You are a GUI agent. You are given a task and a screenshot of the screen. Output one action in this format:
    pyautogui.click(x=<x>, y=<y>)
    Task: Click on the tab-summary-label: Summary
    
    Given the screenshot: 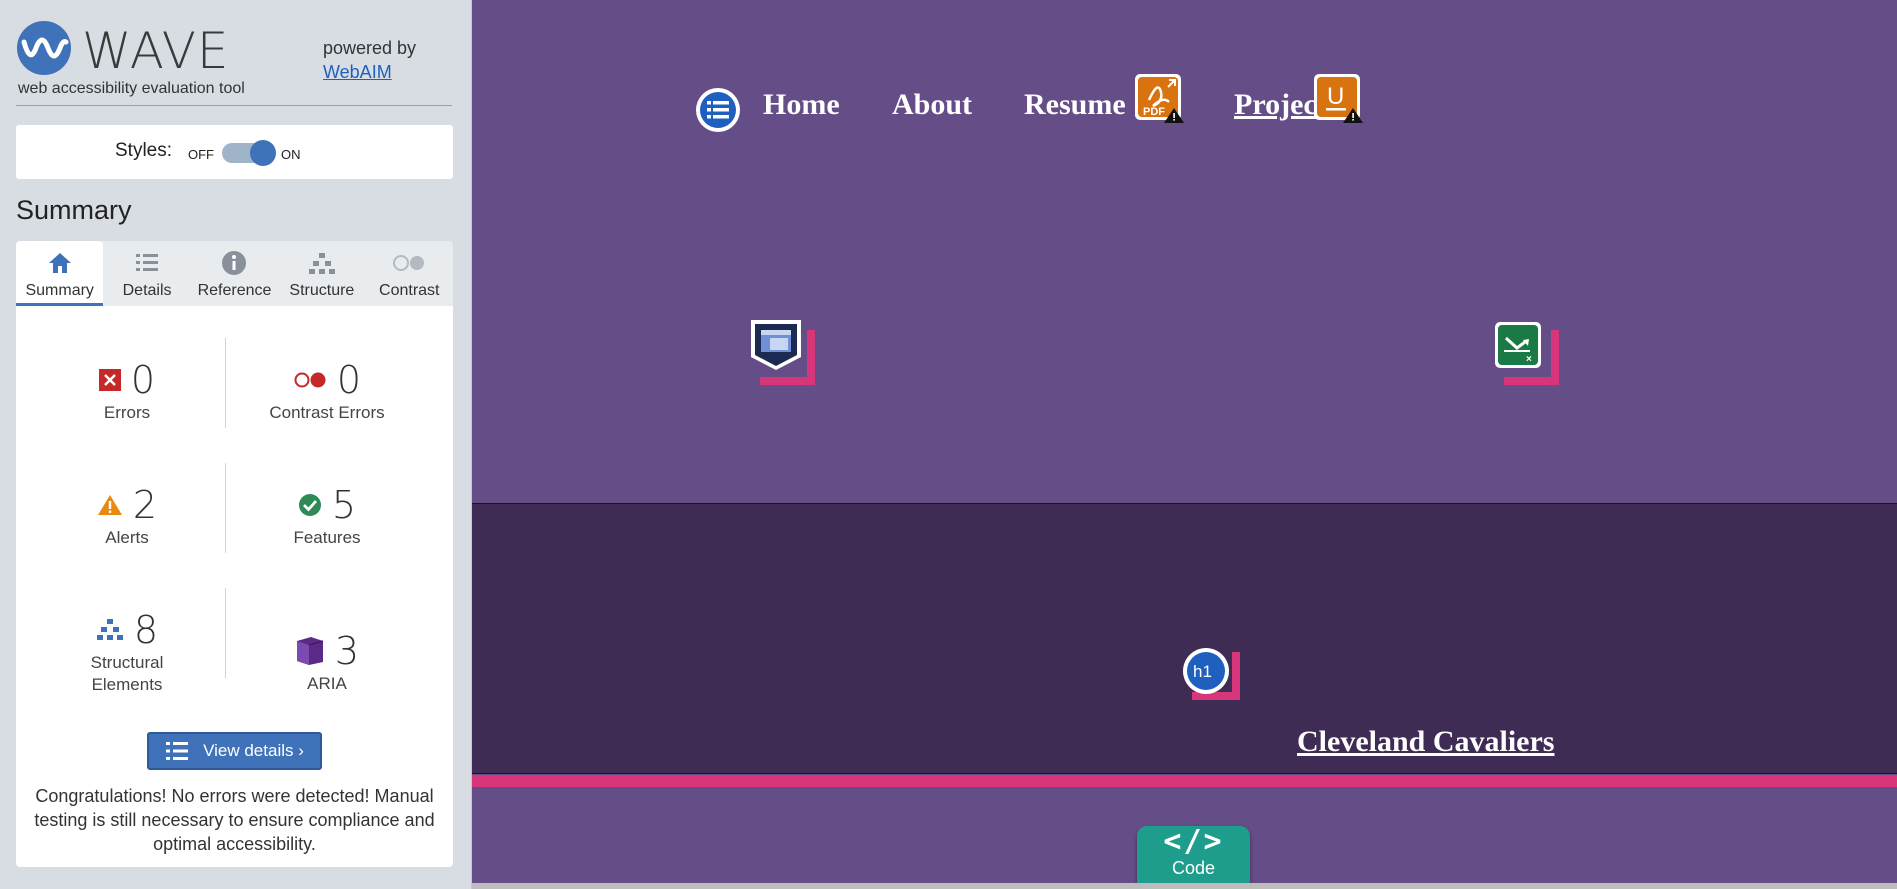 What is the action you would take?
    pyautogui.click(x=59, y=290)
    